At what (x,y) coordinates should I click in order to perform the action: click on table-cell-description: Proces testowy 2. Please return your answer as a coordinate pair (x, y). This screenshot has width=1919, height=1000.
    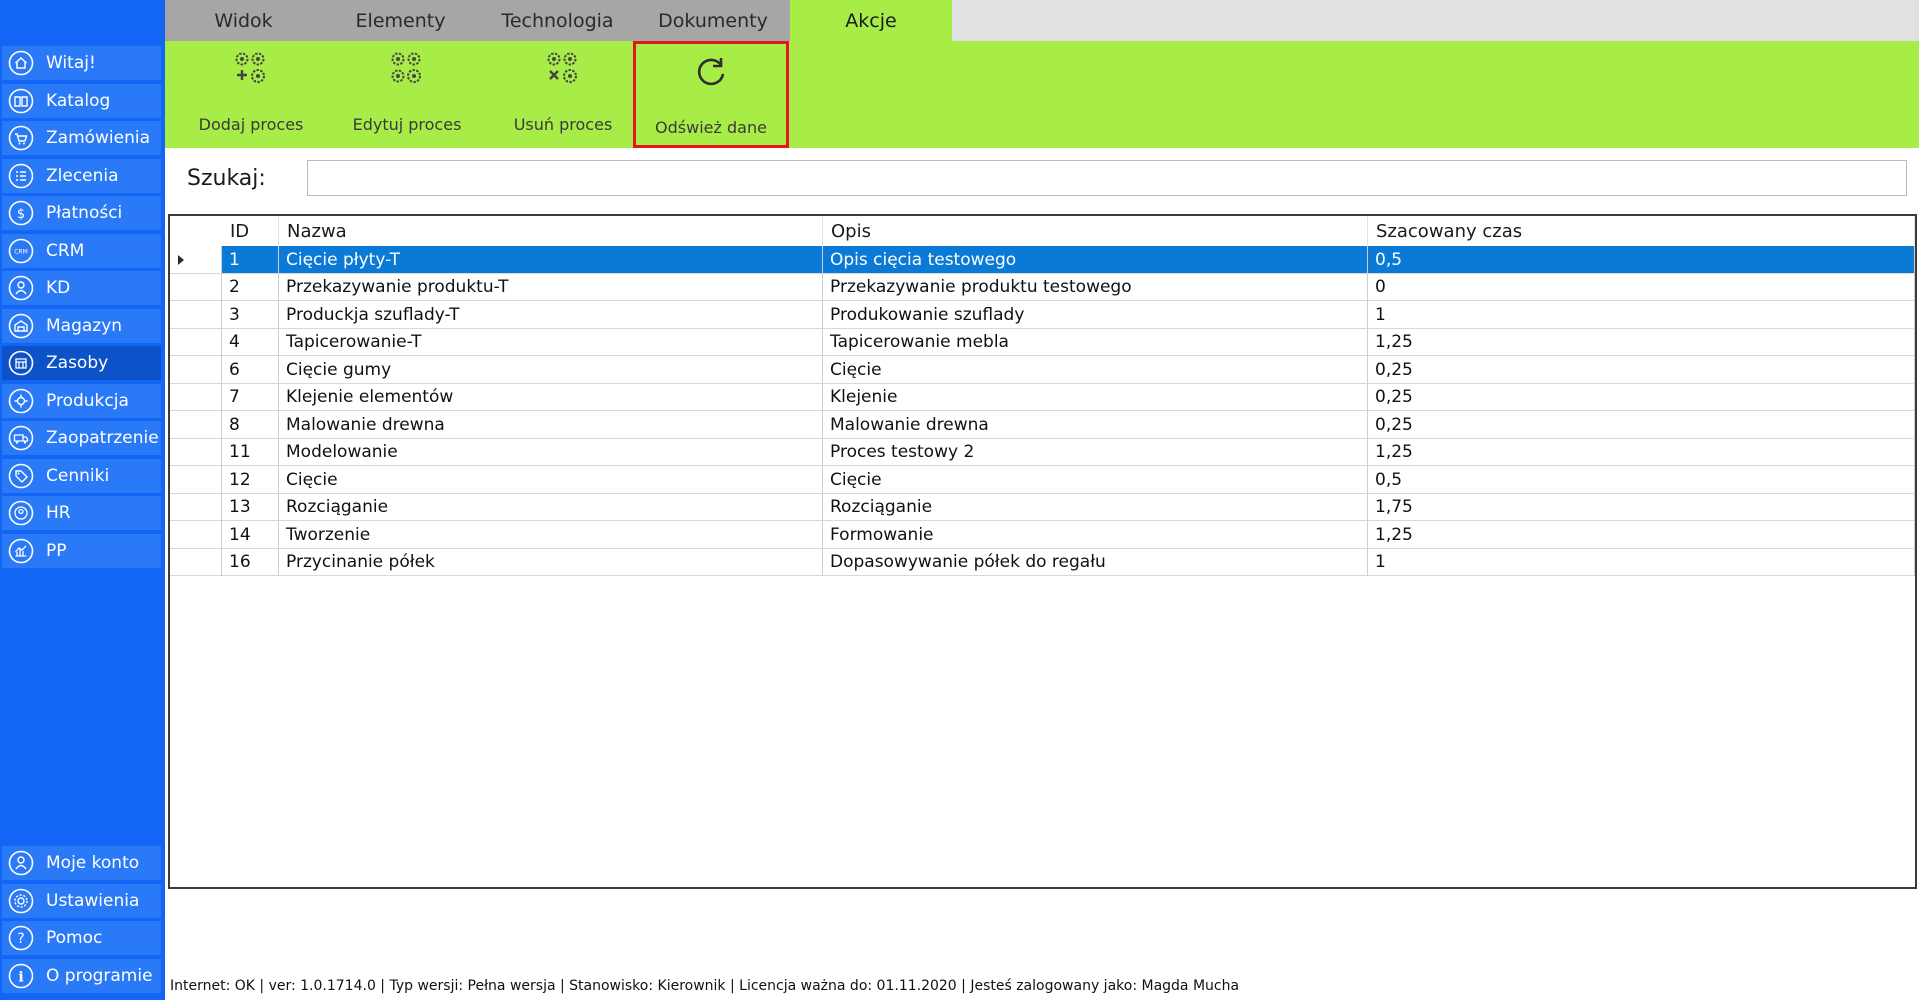
    Looking at the image, I should click on (1095, 452).